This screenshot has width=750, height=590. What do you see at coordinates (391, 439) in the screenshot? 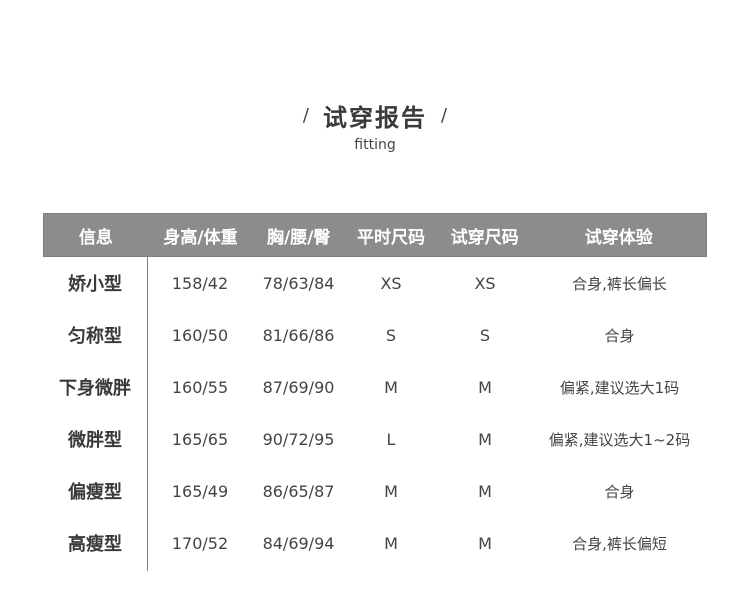
I see `usual-size-cell: L` at bounding box center [391, 439].